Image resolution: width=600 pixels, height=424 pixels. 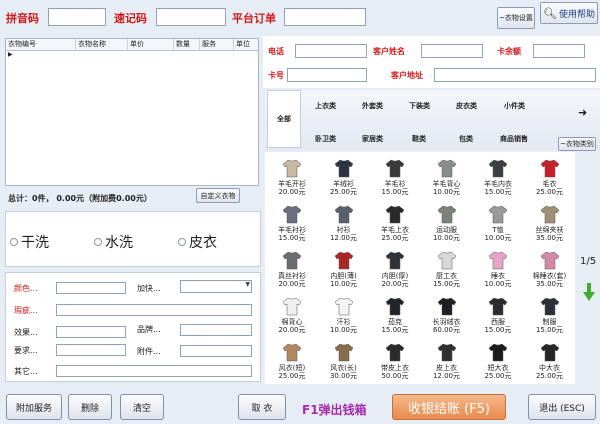 What do you see at coordinates (142, 407) in the screenshot?
I see `clear-button: 清空` at bounding box center [142, 407].